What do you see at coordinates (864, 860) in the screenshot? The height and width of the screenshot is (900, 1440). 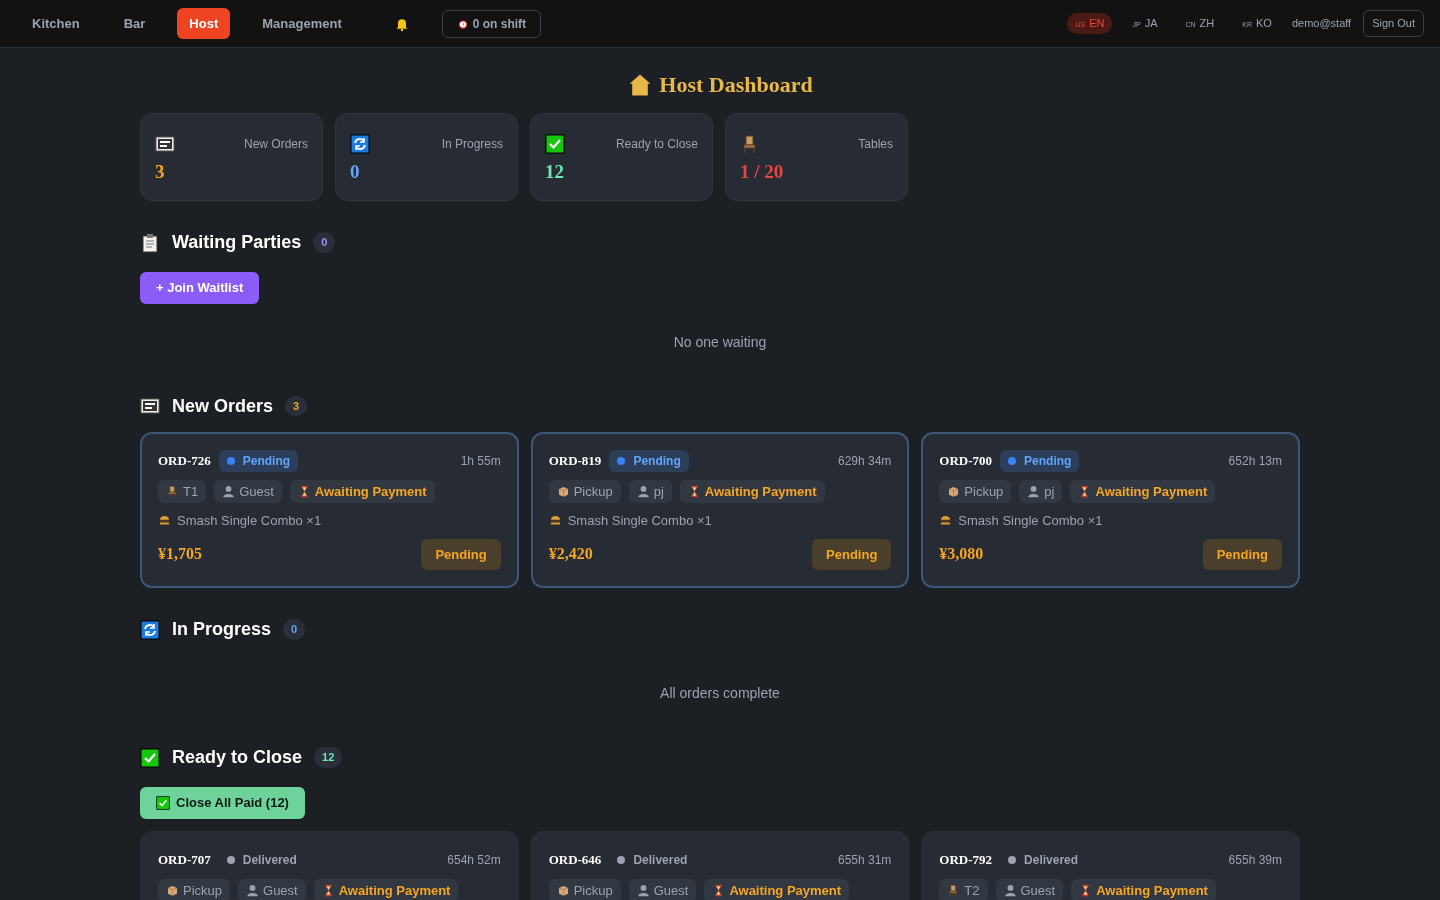 I see `elapsed-time: 655h 31m` at bounding box center [864, 860].